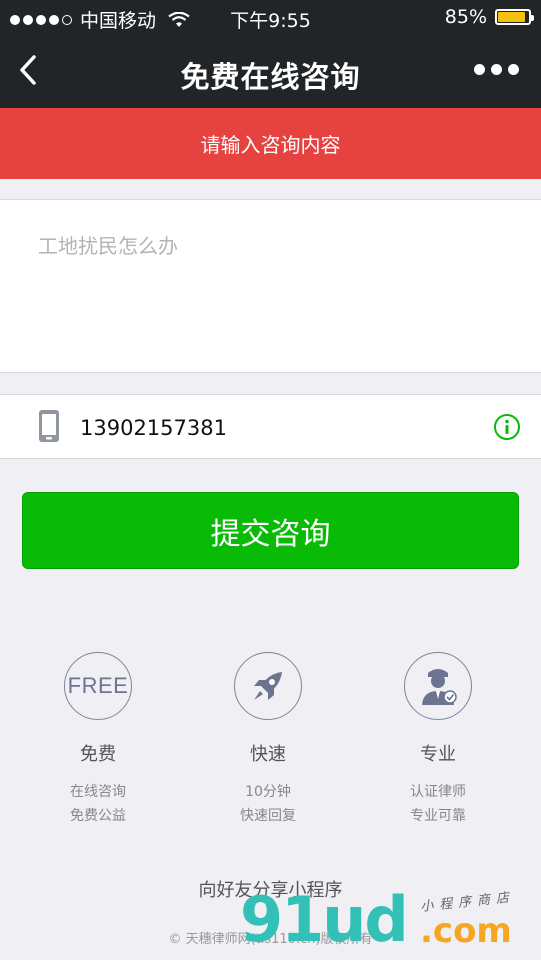 This screenshot has height=960, width=541. I want to click on error-banner: 请输入咨询内容, so click(270, 143).